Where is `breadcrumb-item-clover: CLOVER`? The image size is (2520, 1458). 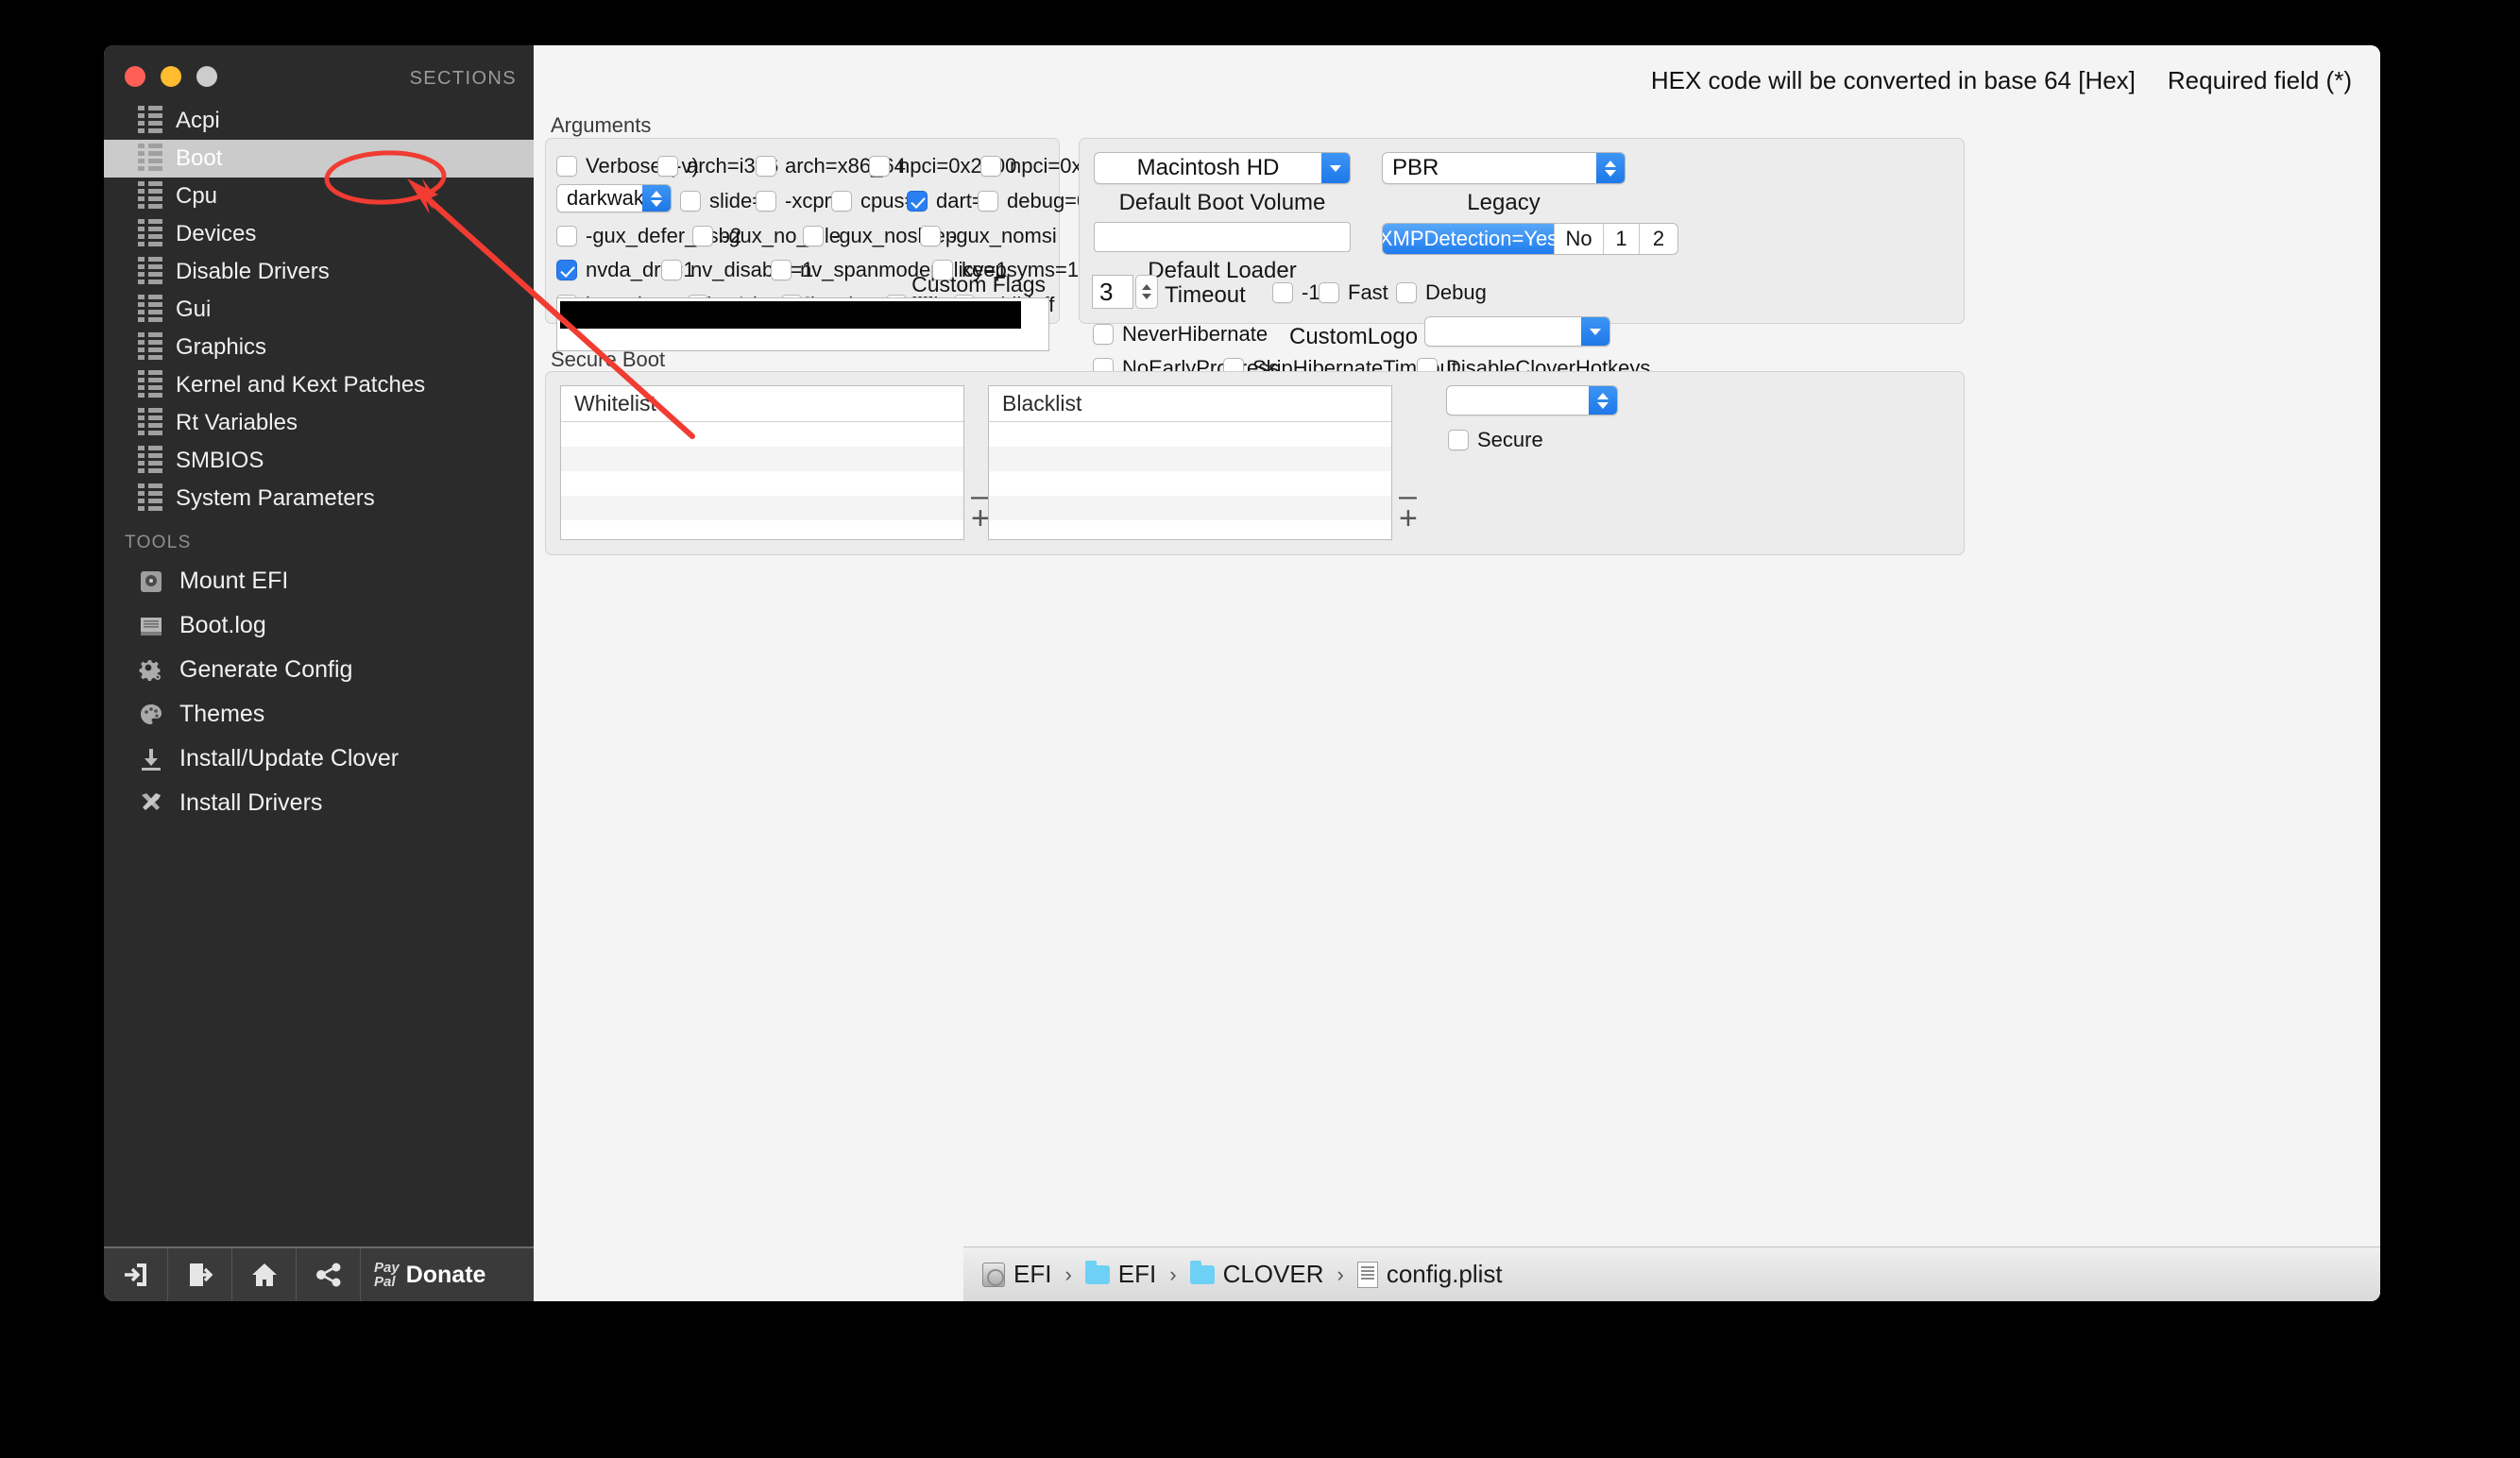 breadcrumb-item-clover: CLOVER is located at coordinates (1256, 1274).